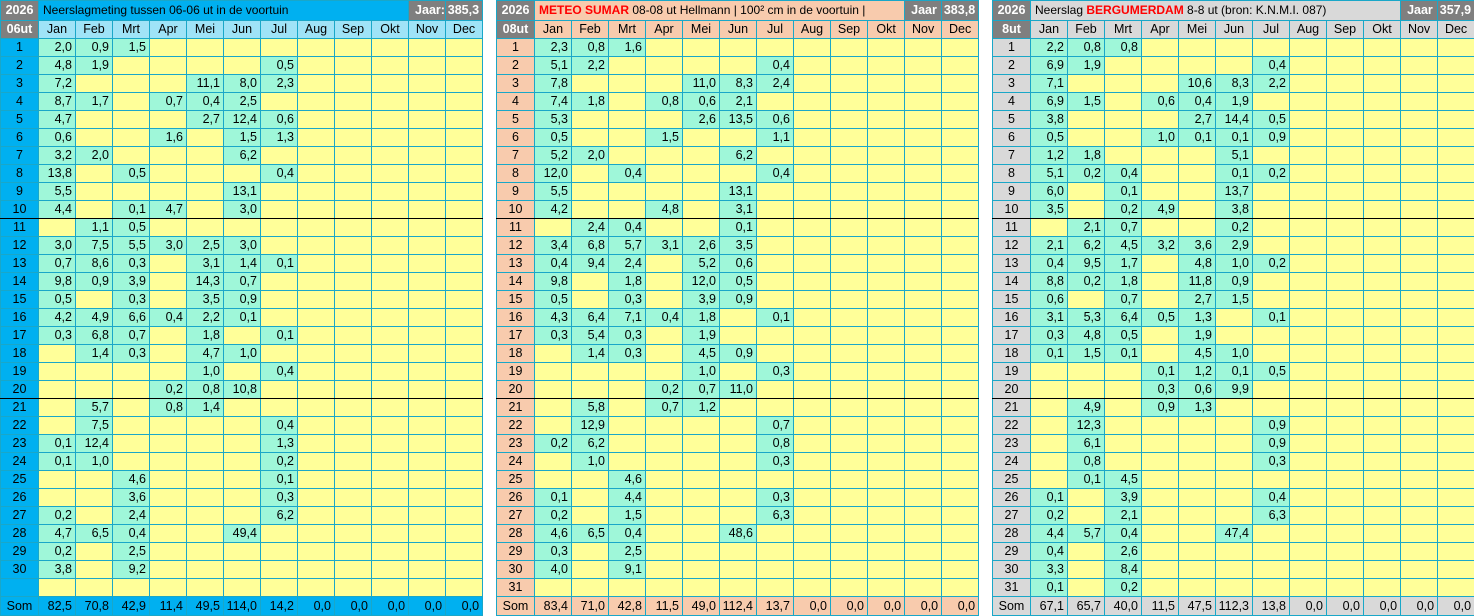  What do you see at coordinates (205, 408) in the screenshot?
I see `rain-cell: 1,4` at bounding box center [205, 408].